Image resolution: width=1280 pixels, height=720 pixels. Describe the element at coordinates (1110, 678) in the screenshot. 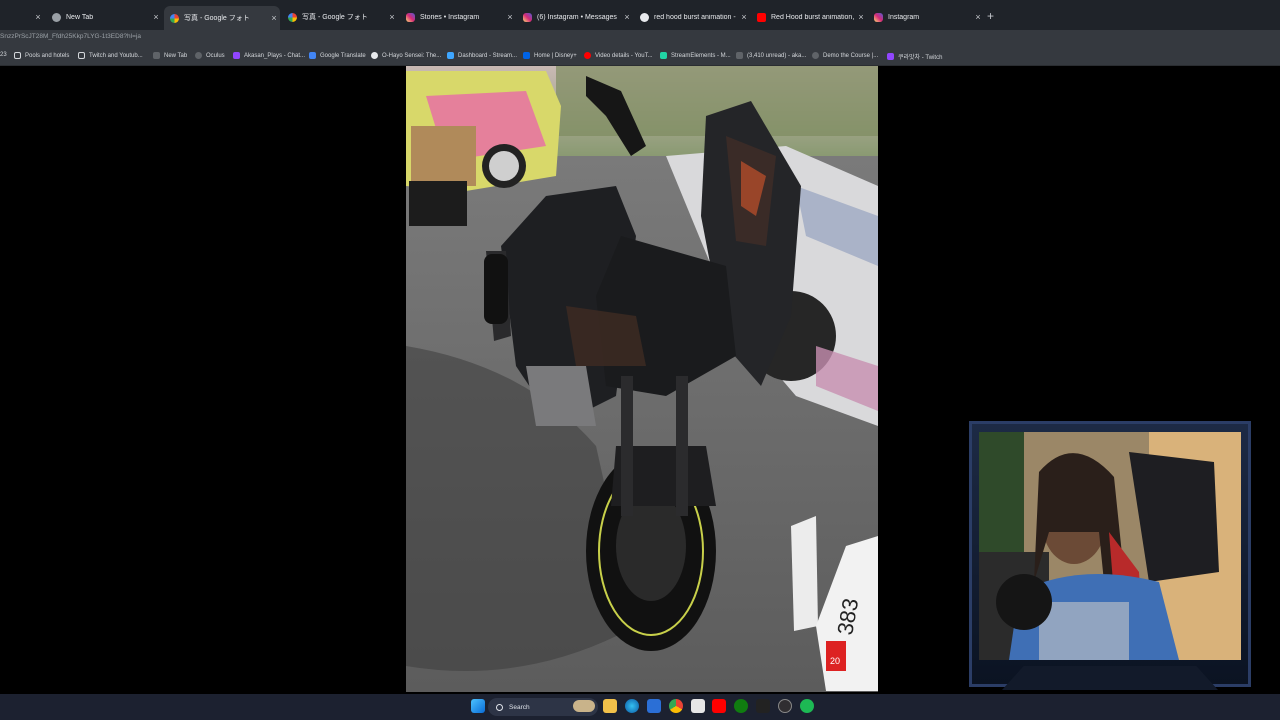

I see `webcam-frame-base` at that location.